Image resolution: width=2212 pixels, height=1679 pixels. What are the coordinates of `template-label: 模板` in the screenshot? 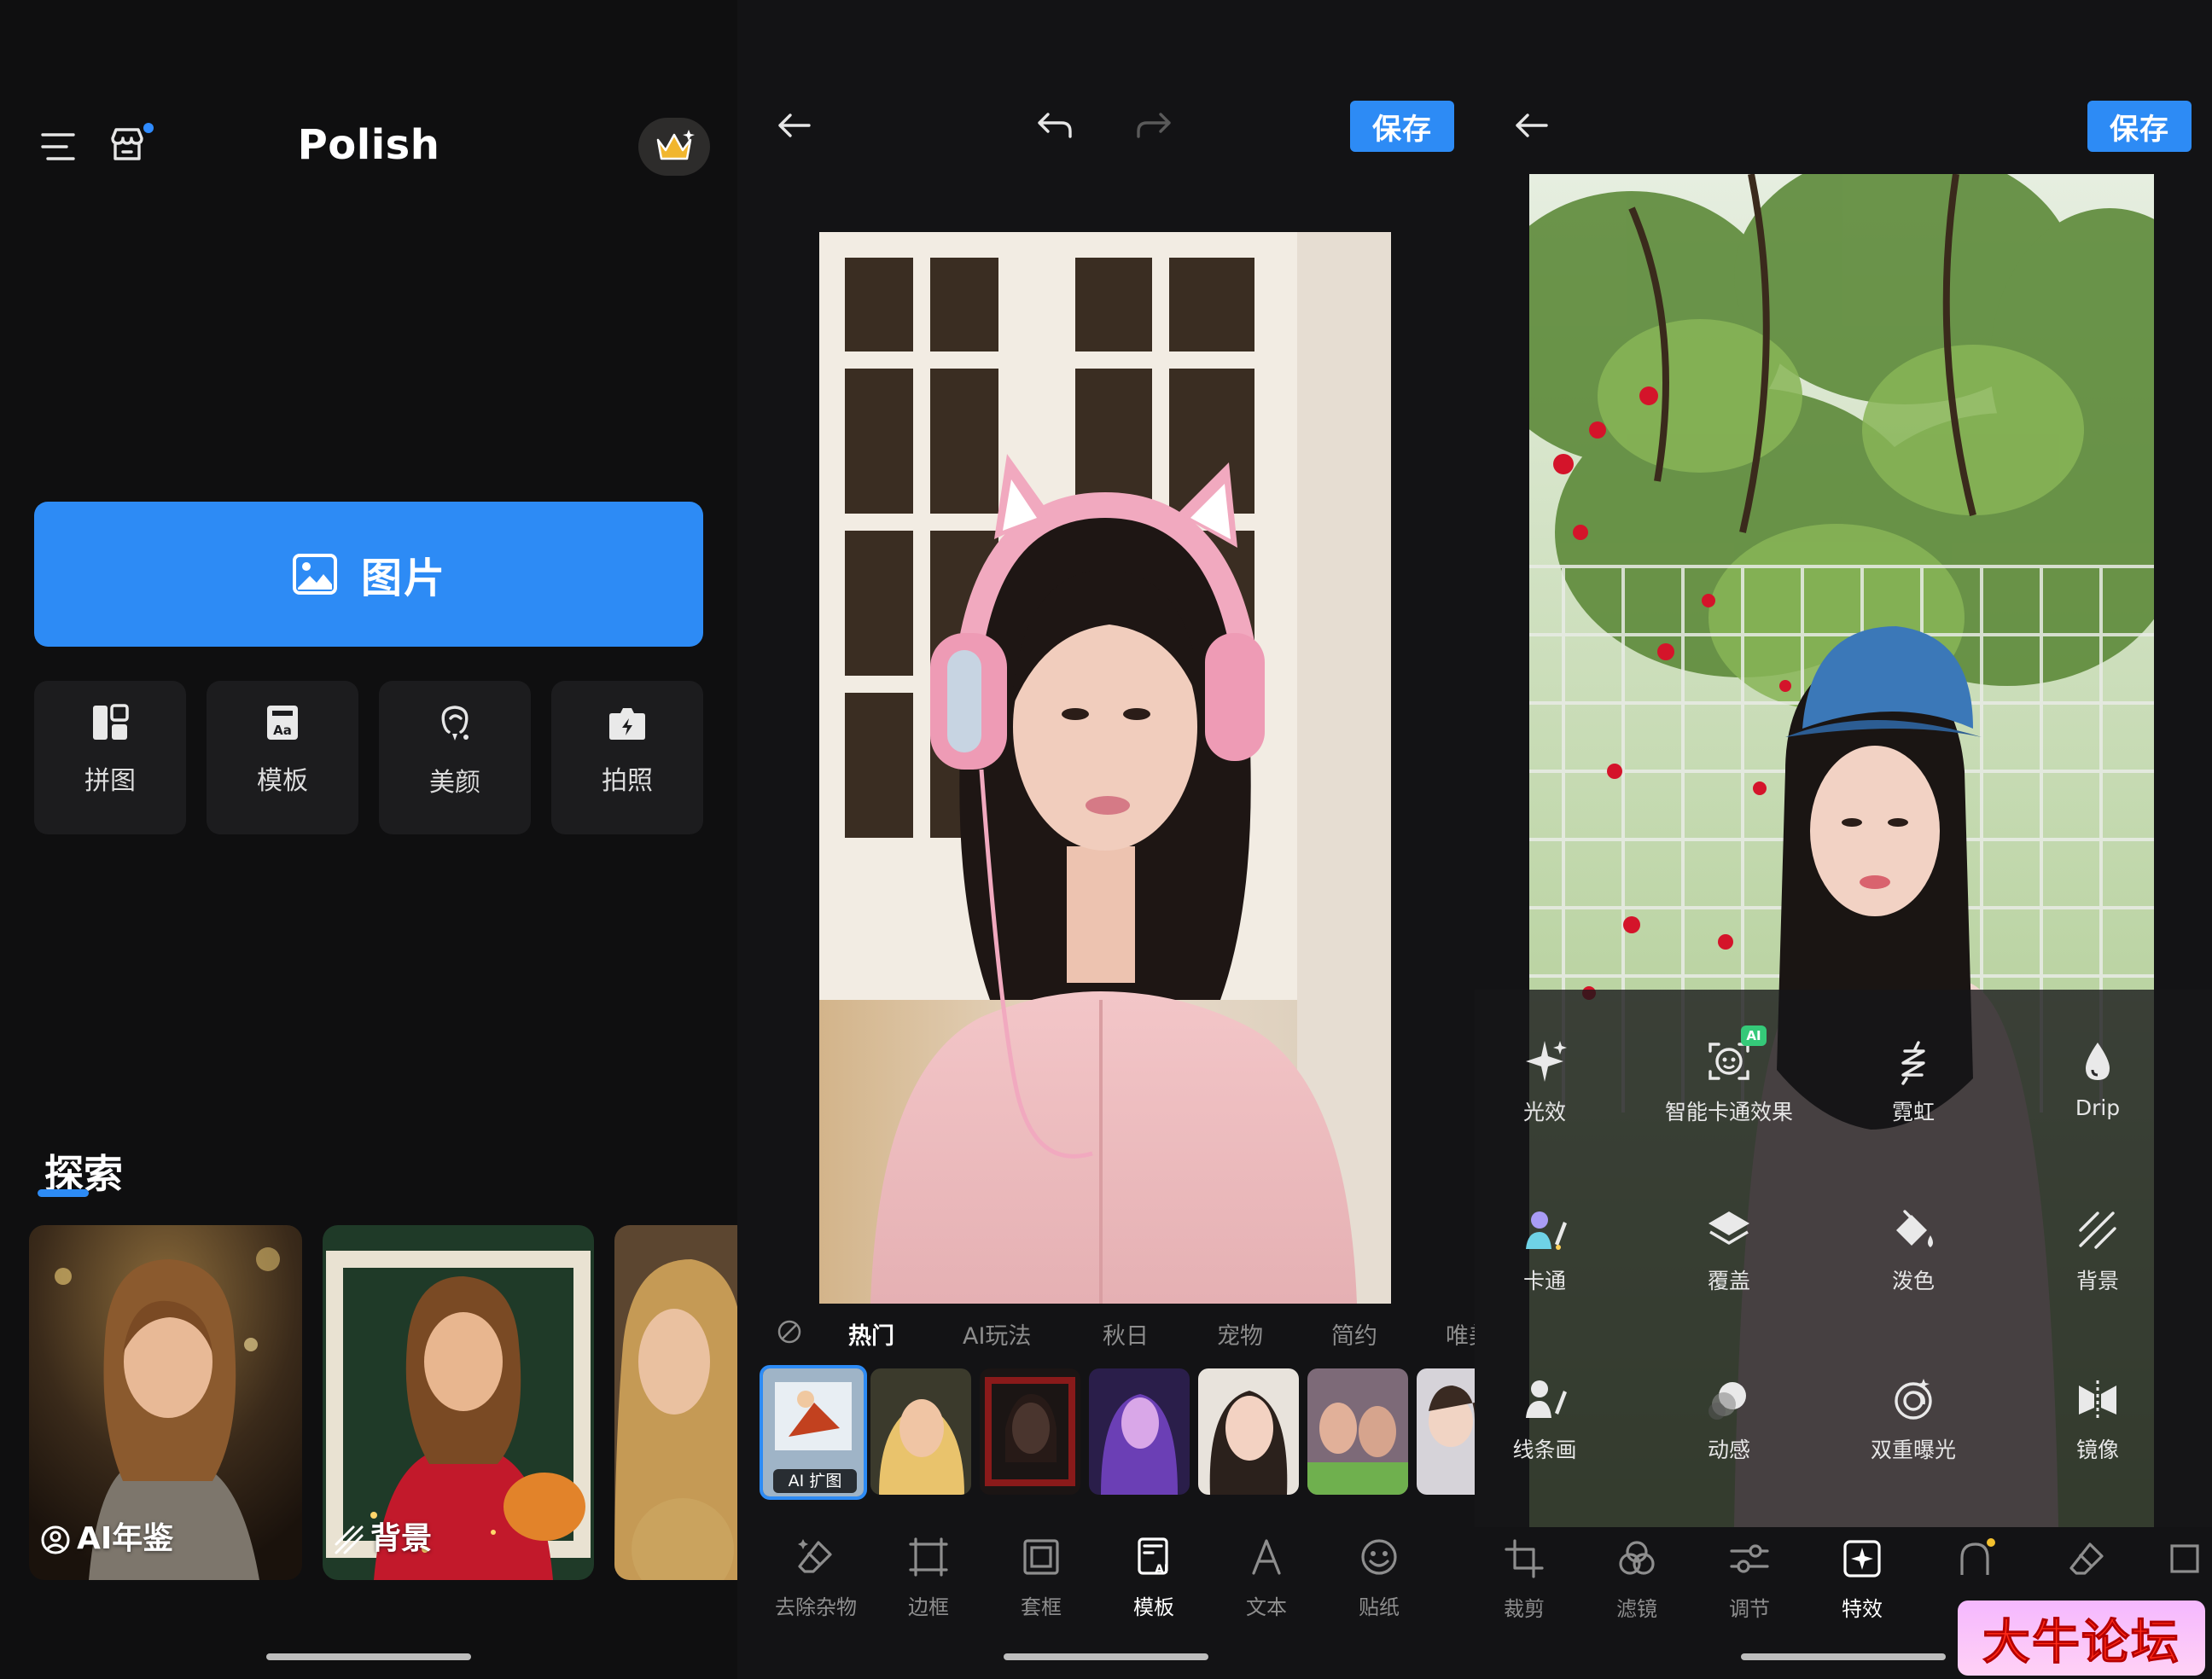 It's located at (282, 781).